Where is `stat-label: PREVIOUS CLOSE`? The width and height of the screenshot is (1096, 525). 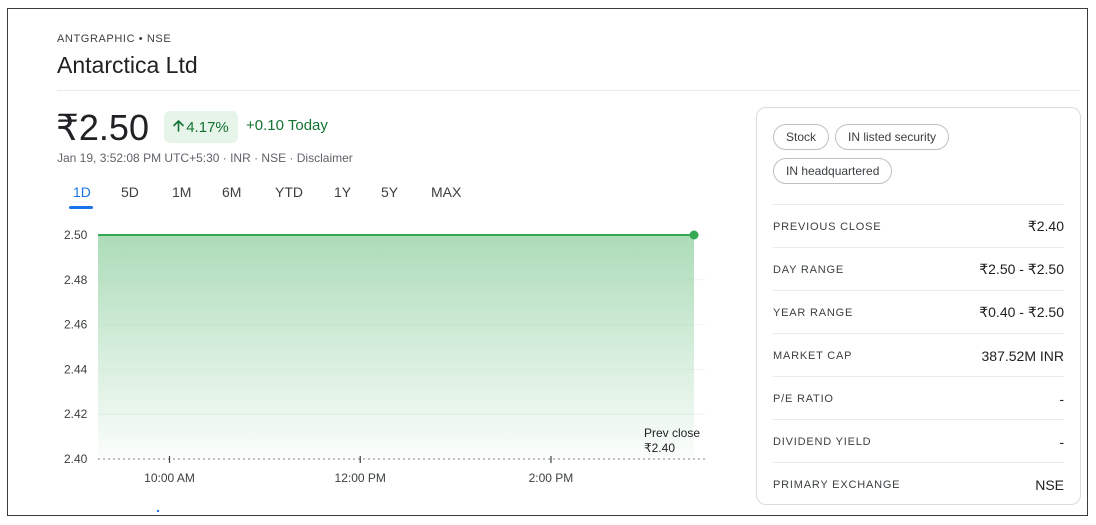
stat-label: PREVIOUS CLOSE is located at coordinates (827, 226).